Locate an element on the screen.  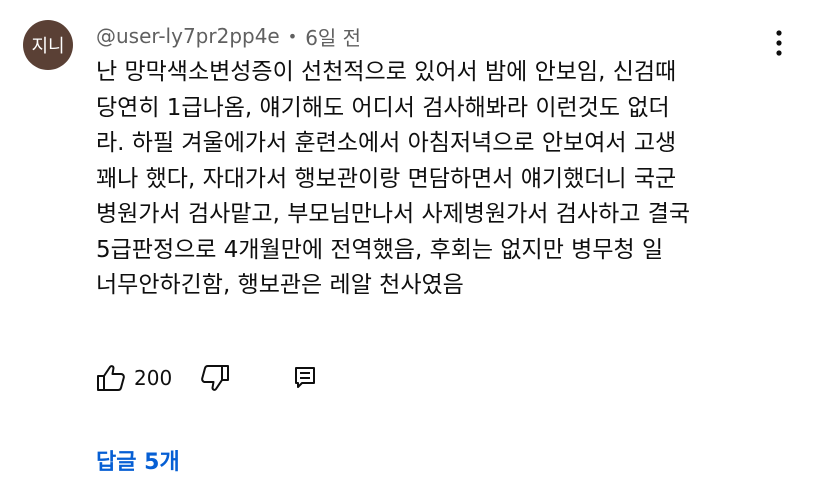
comment-header: @user-ly7pr2pp4e • 6일 전 is located at coordinates (228, 36).